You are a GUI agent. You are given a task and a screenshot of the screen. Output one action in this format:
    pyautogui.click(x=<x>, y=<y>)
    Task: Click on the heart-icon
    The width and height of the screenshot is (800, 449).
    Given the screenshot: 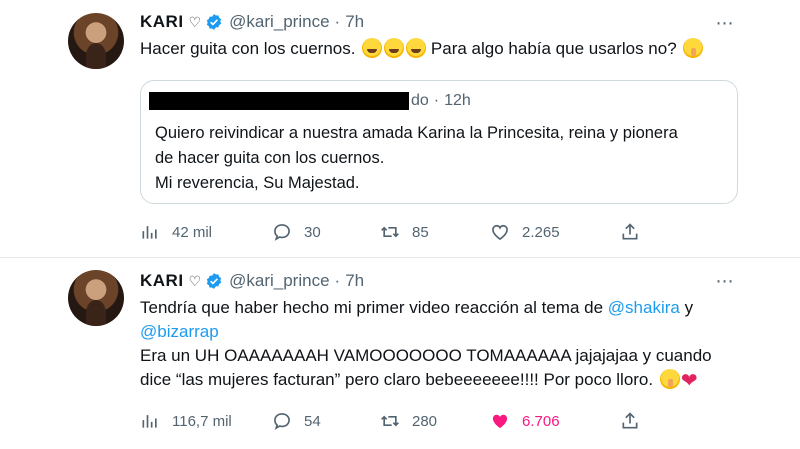 What is the action you would take?
    pyautogui.click(x=500, y=232)
    